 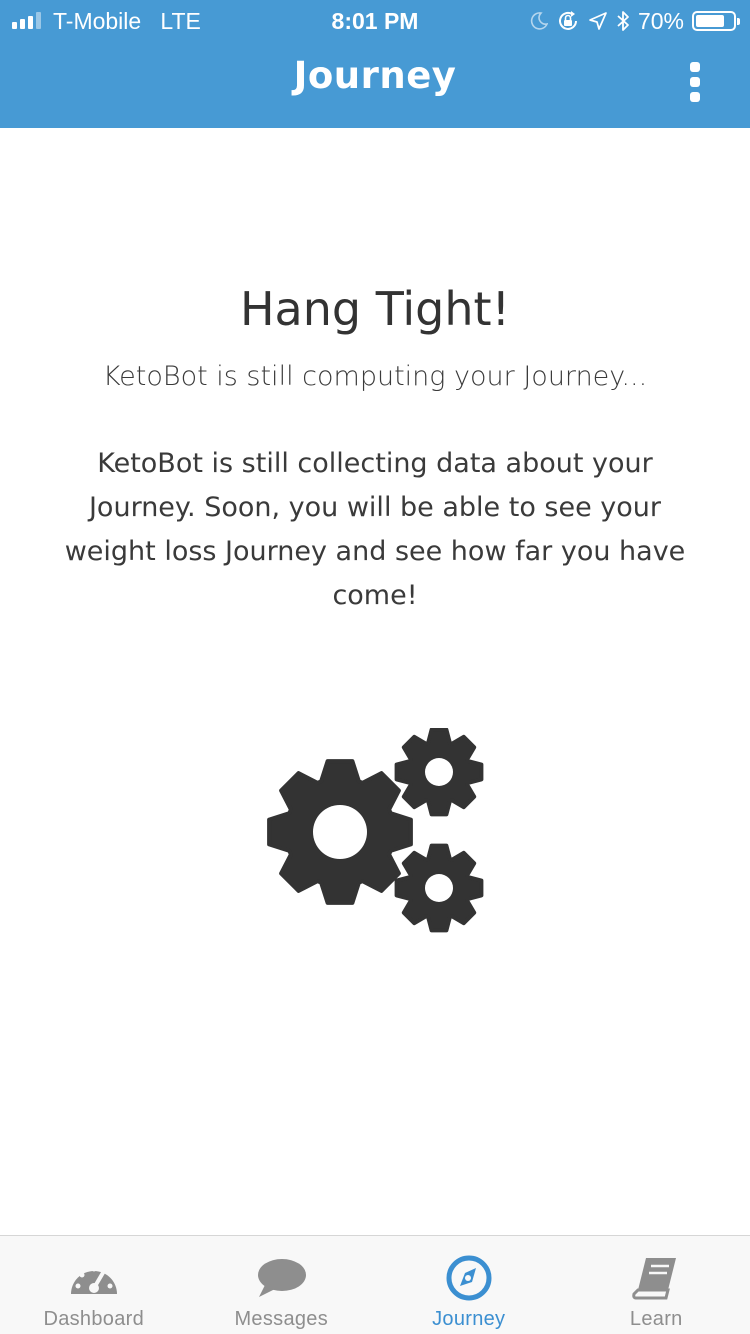 I want to click on moon-icon, so click(x=539, y=21).